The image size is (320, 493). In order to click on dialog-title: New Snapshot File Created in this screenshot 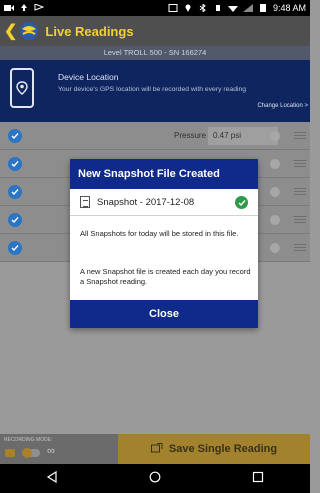, I will do `click(164, 174)`.